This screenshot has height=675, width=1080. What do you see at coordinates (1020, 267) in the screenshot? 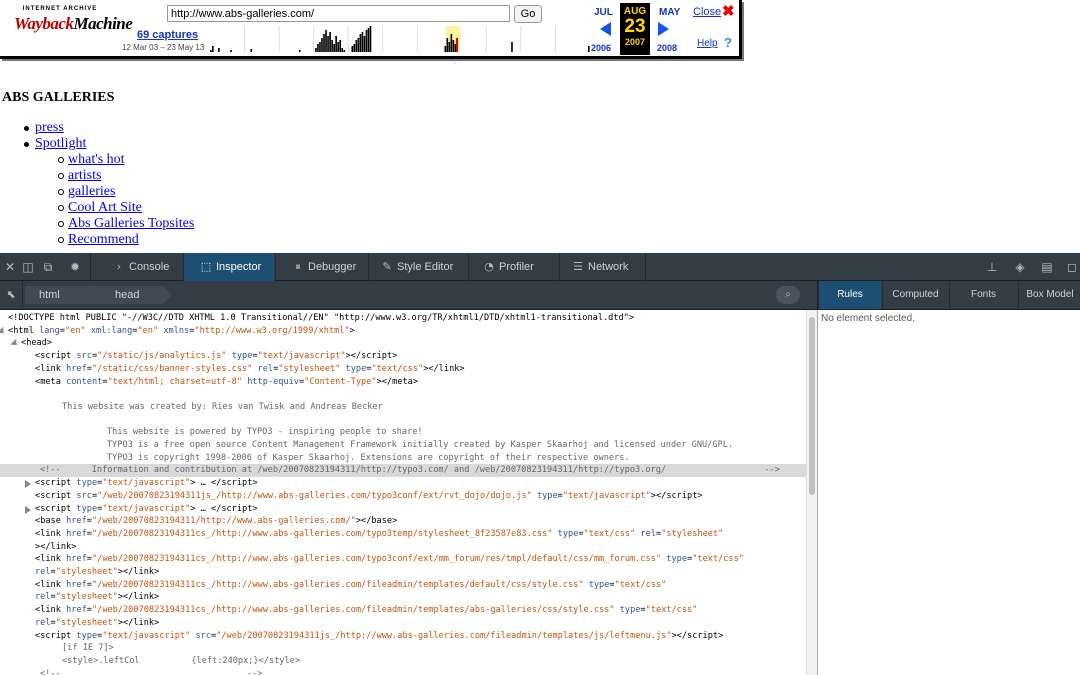
I see `3d-view-icon: ◈` at bounding box center [1020, 267].